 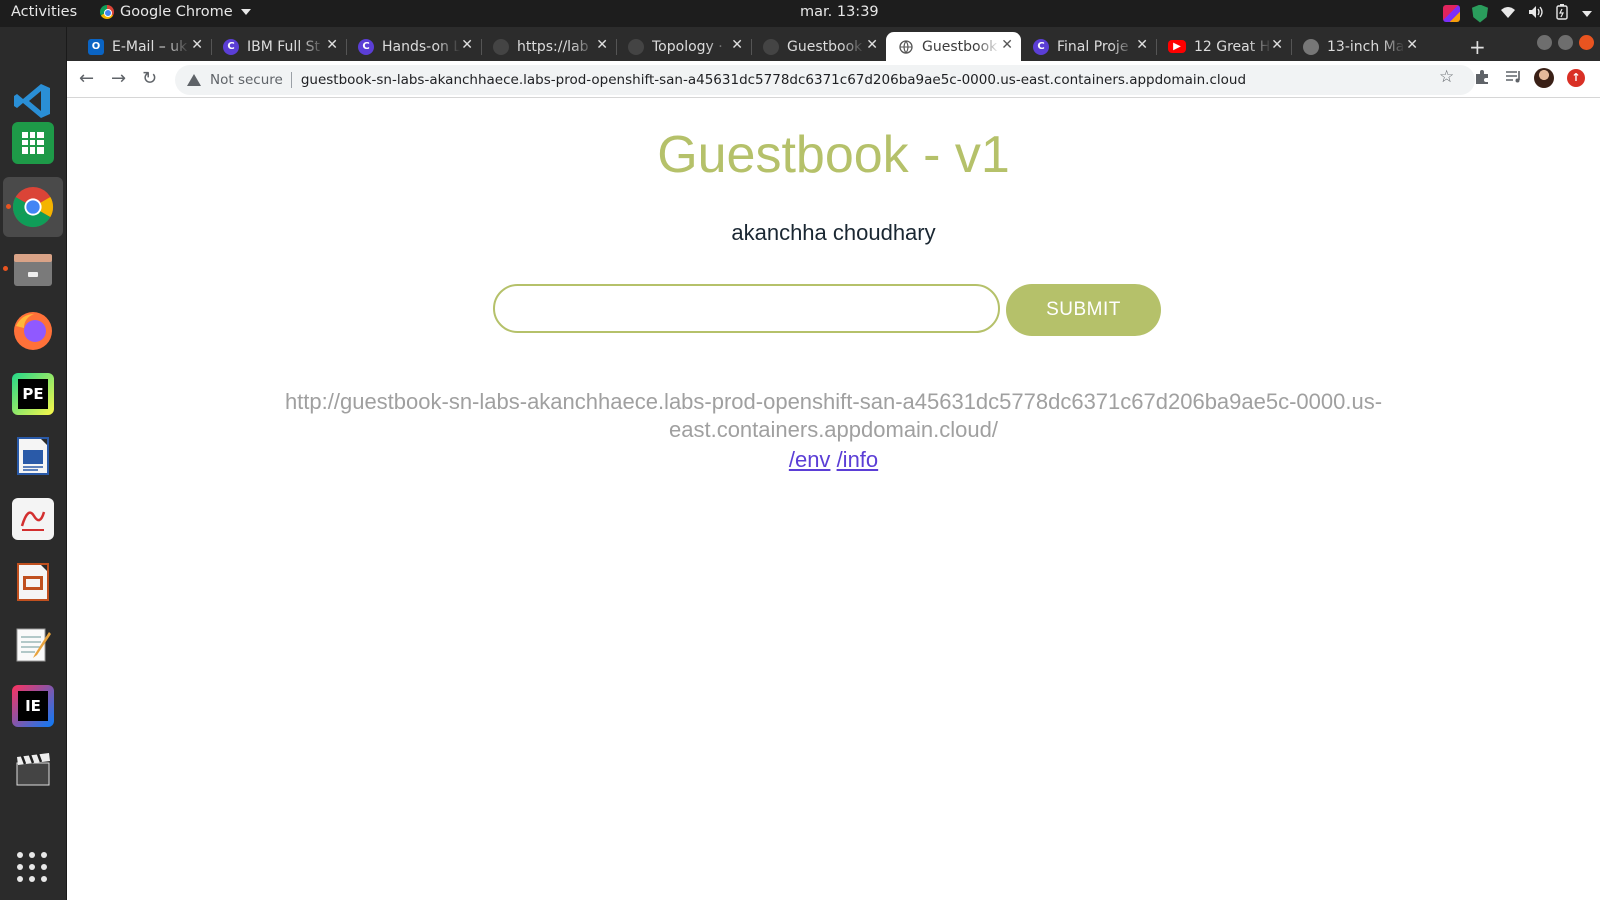 I want to click on page-title: Guestbook - v1, so click(x=833, y=155).